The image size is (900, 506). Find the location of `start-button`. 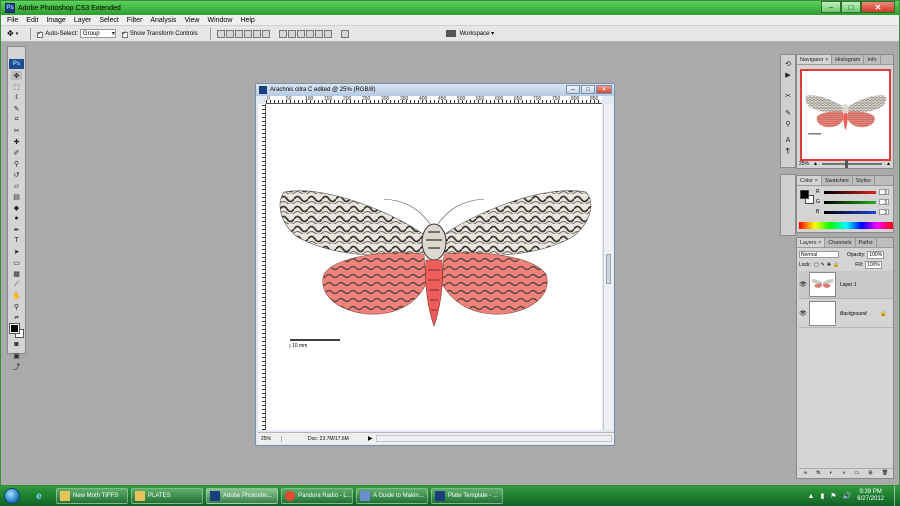

start-button is located at coordinates (12, 496).